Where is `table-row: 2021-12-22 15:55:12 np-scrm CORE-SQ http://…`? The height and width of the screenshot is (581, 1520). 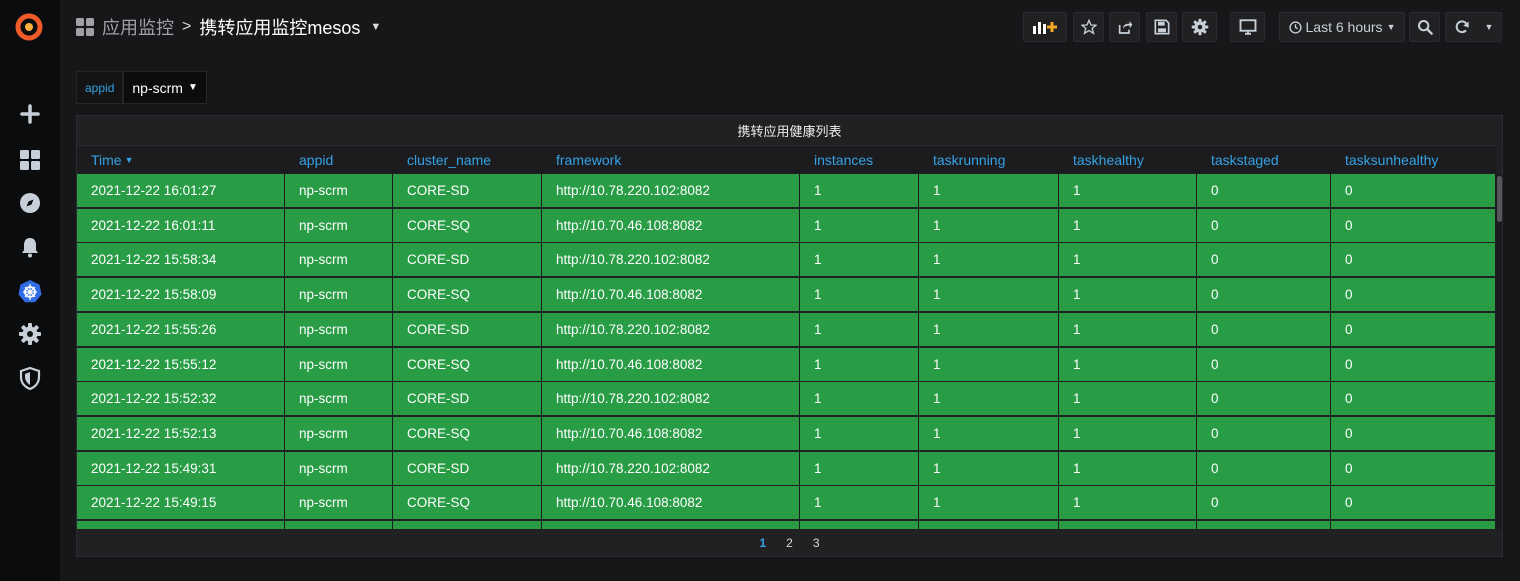 table-row: 2021-12-22 15:55:12 np-scrm CORE-SQ http://… is located at coordinates (787, 364).